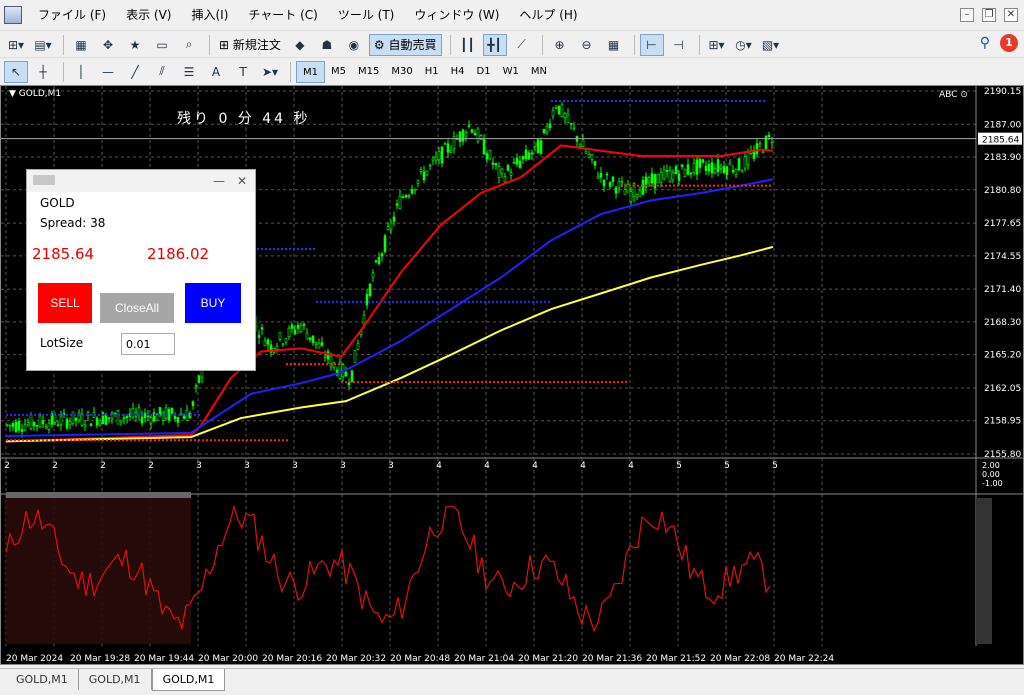 The width and height of the screenshot is (1024, 695). I want to click on periods-icon: ◷▾, so click(744, 45).